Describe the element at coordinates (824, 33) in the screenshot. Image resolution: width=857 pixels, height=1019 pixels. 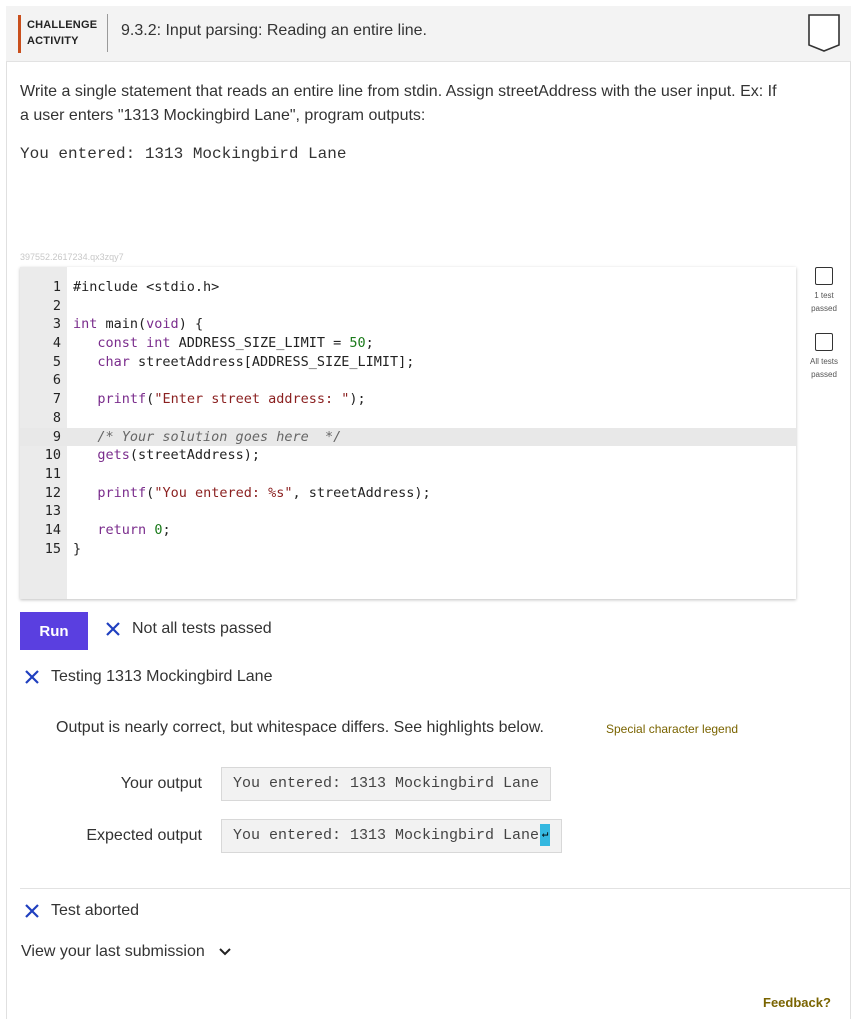
I see `bookmark-icon` at that location.